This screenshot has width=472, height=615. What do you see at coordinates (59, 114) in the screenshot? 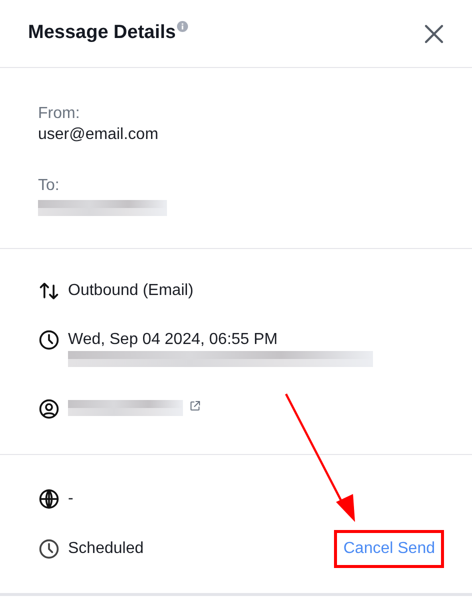
I see `field-label: From:` at bounding box center [59, 114].